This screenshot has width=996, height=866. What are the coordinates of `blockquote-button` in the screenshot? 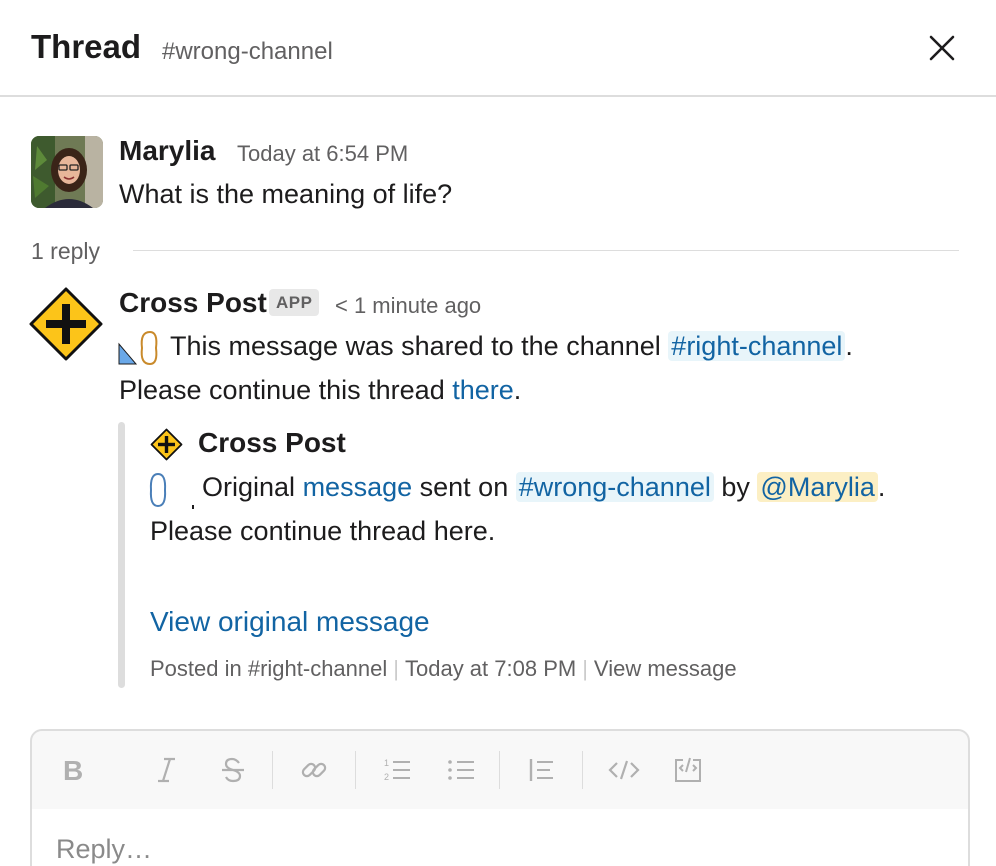 It's located at (541, 770).